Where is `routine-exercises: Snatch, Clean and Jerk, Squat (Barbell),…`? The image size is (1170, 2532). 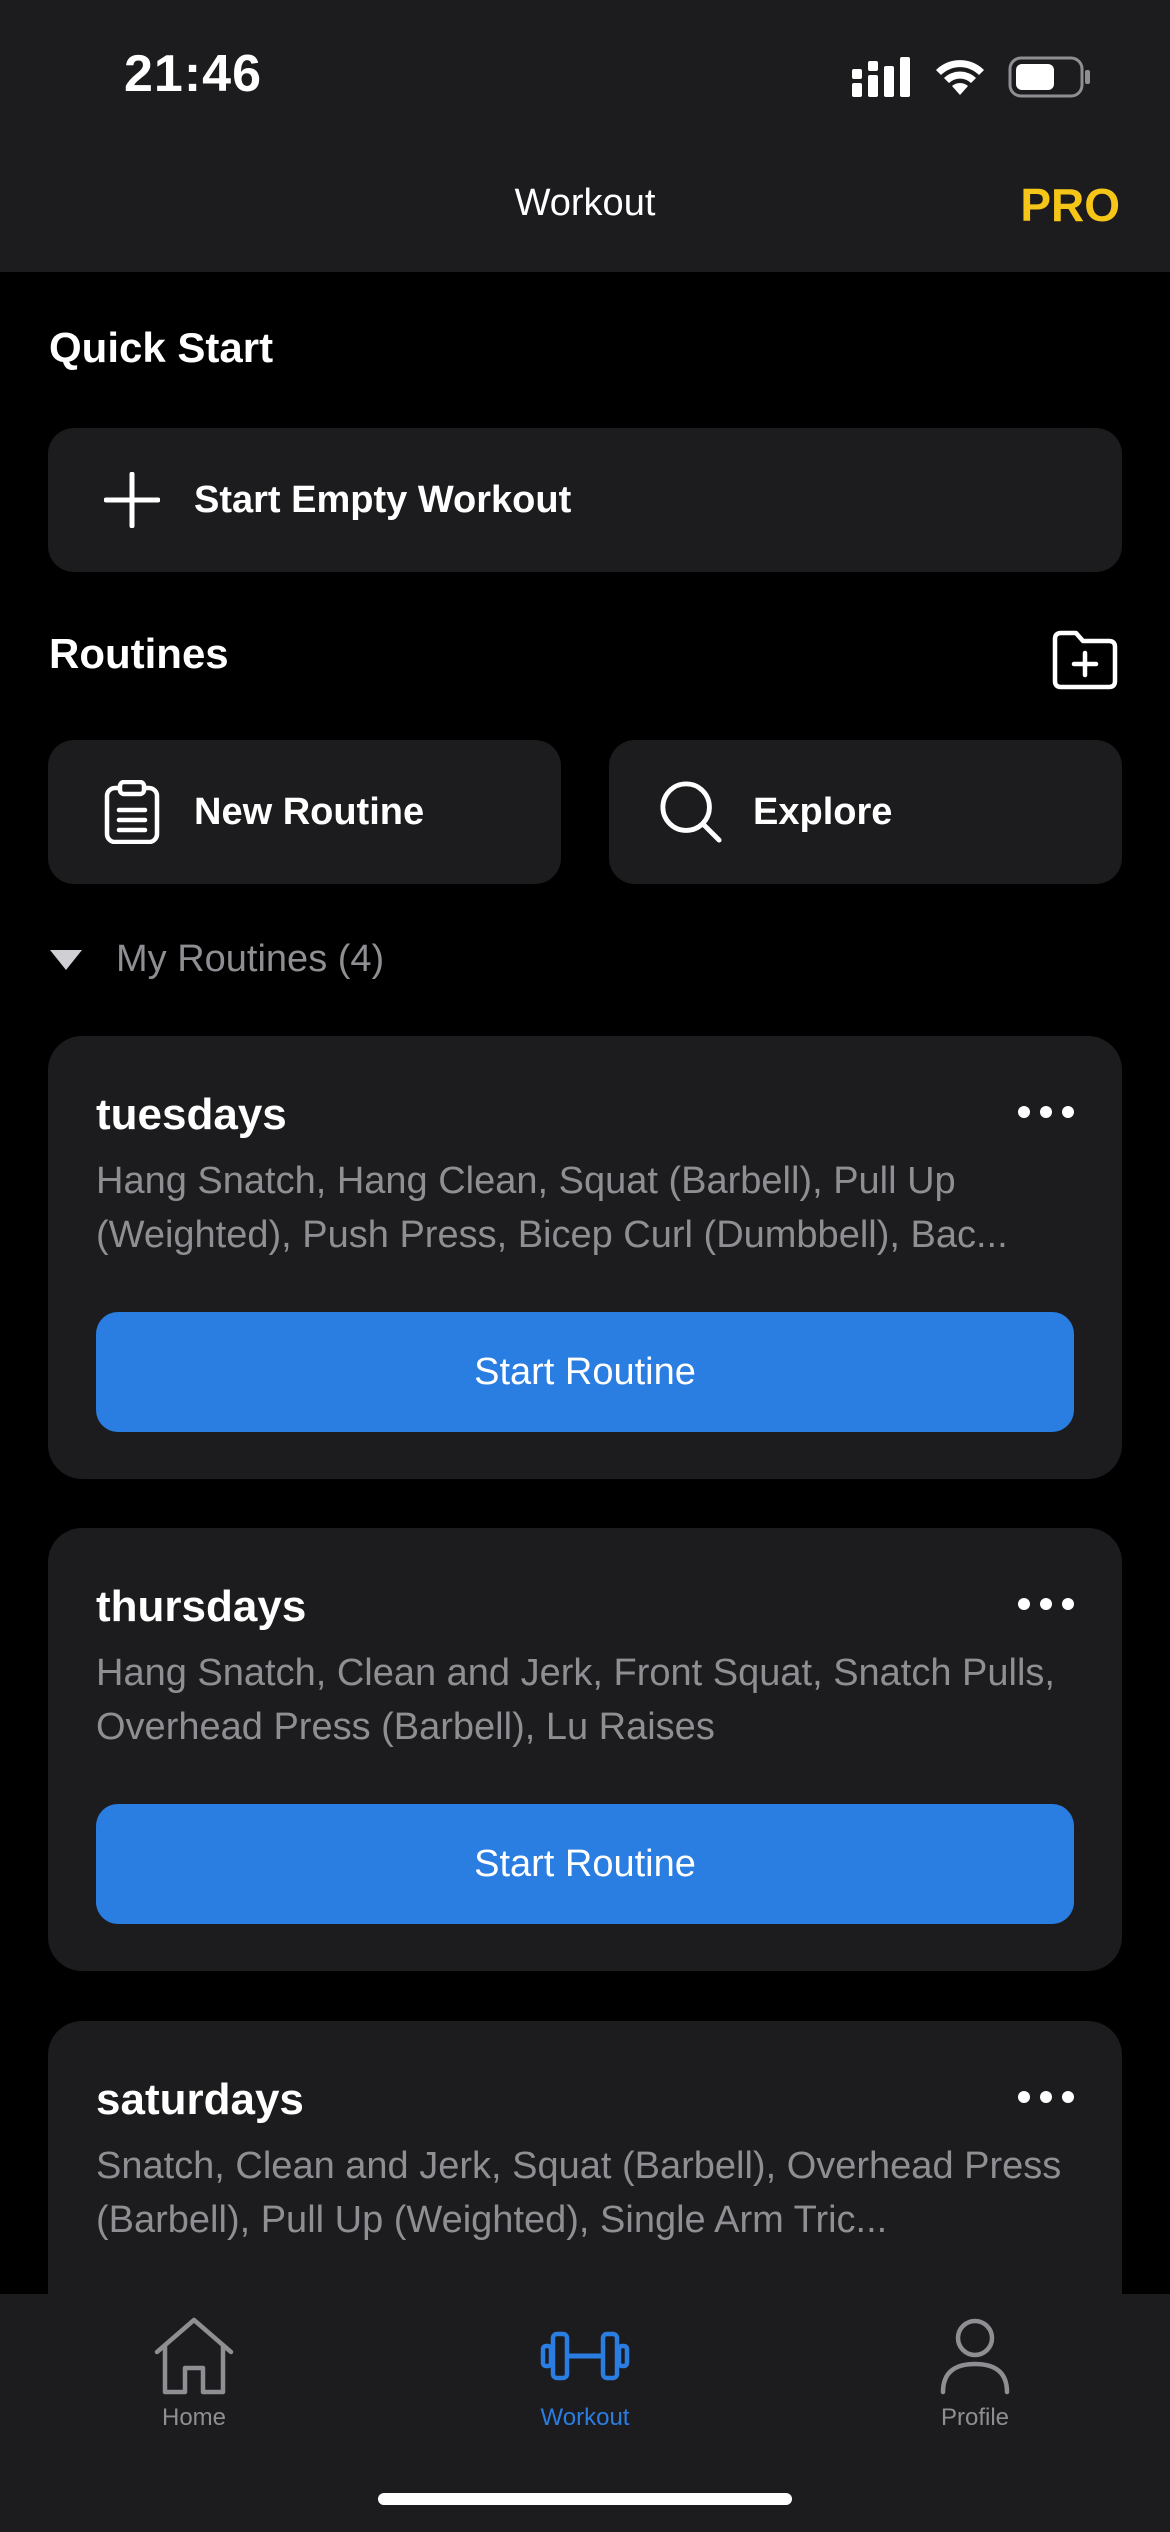
routine-exercises: Snatch, Clean and Jerk, Squat (Barbell),… is located at coordinates (579, 2193).